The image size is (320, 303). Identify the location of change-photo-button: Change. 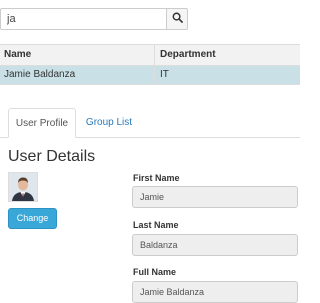
(32, 218).